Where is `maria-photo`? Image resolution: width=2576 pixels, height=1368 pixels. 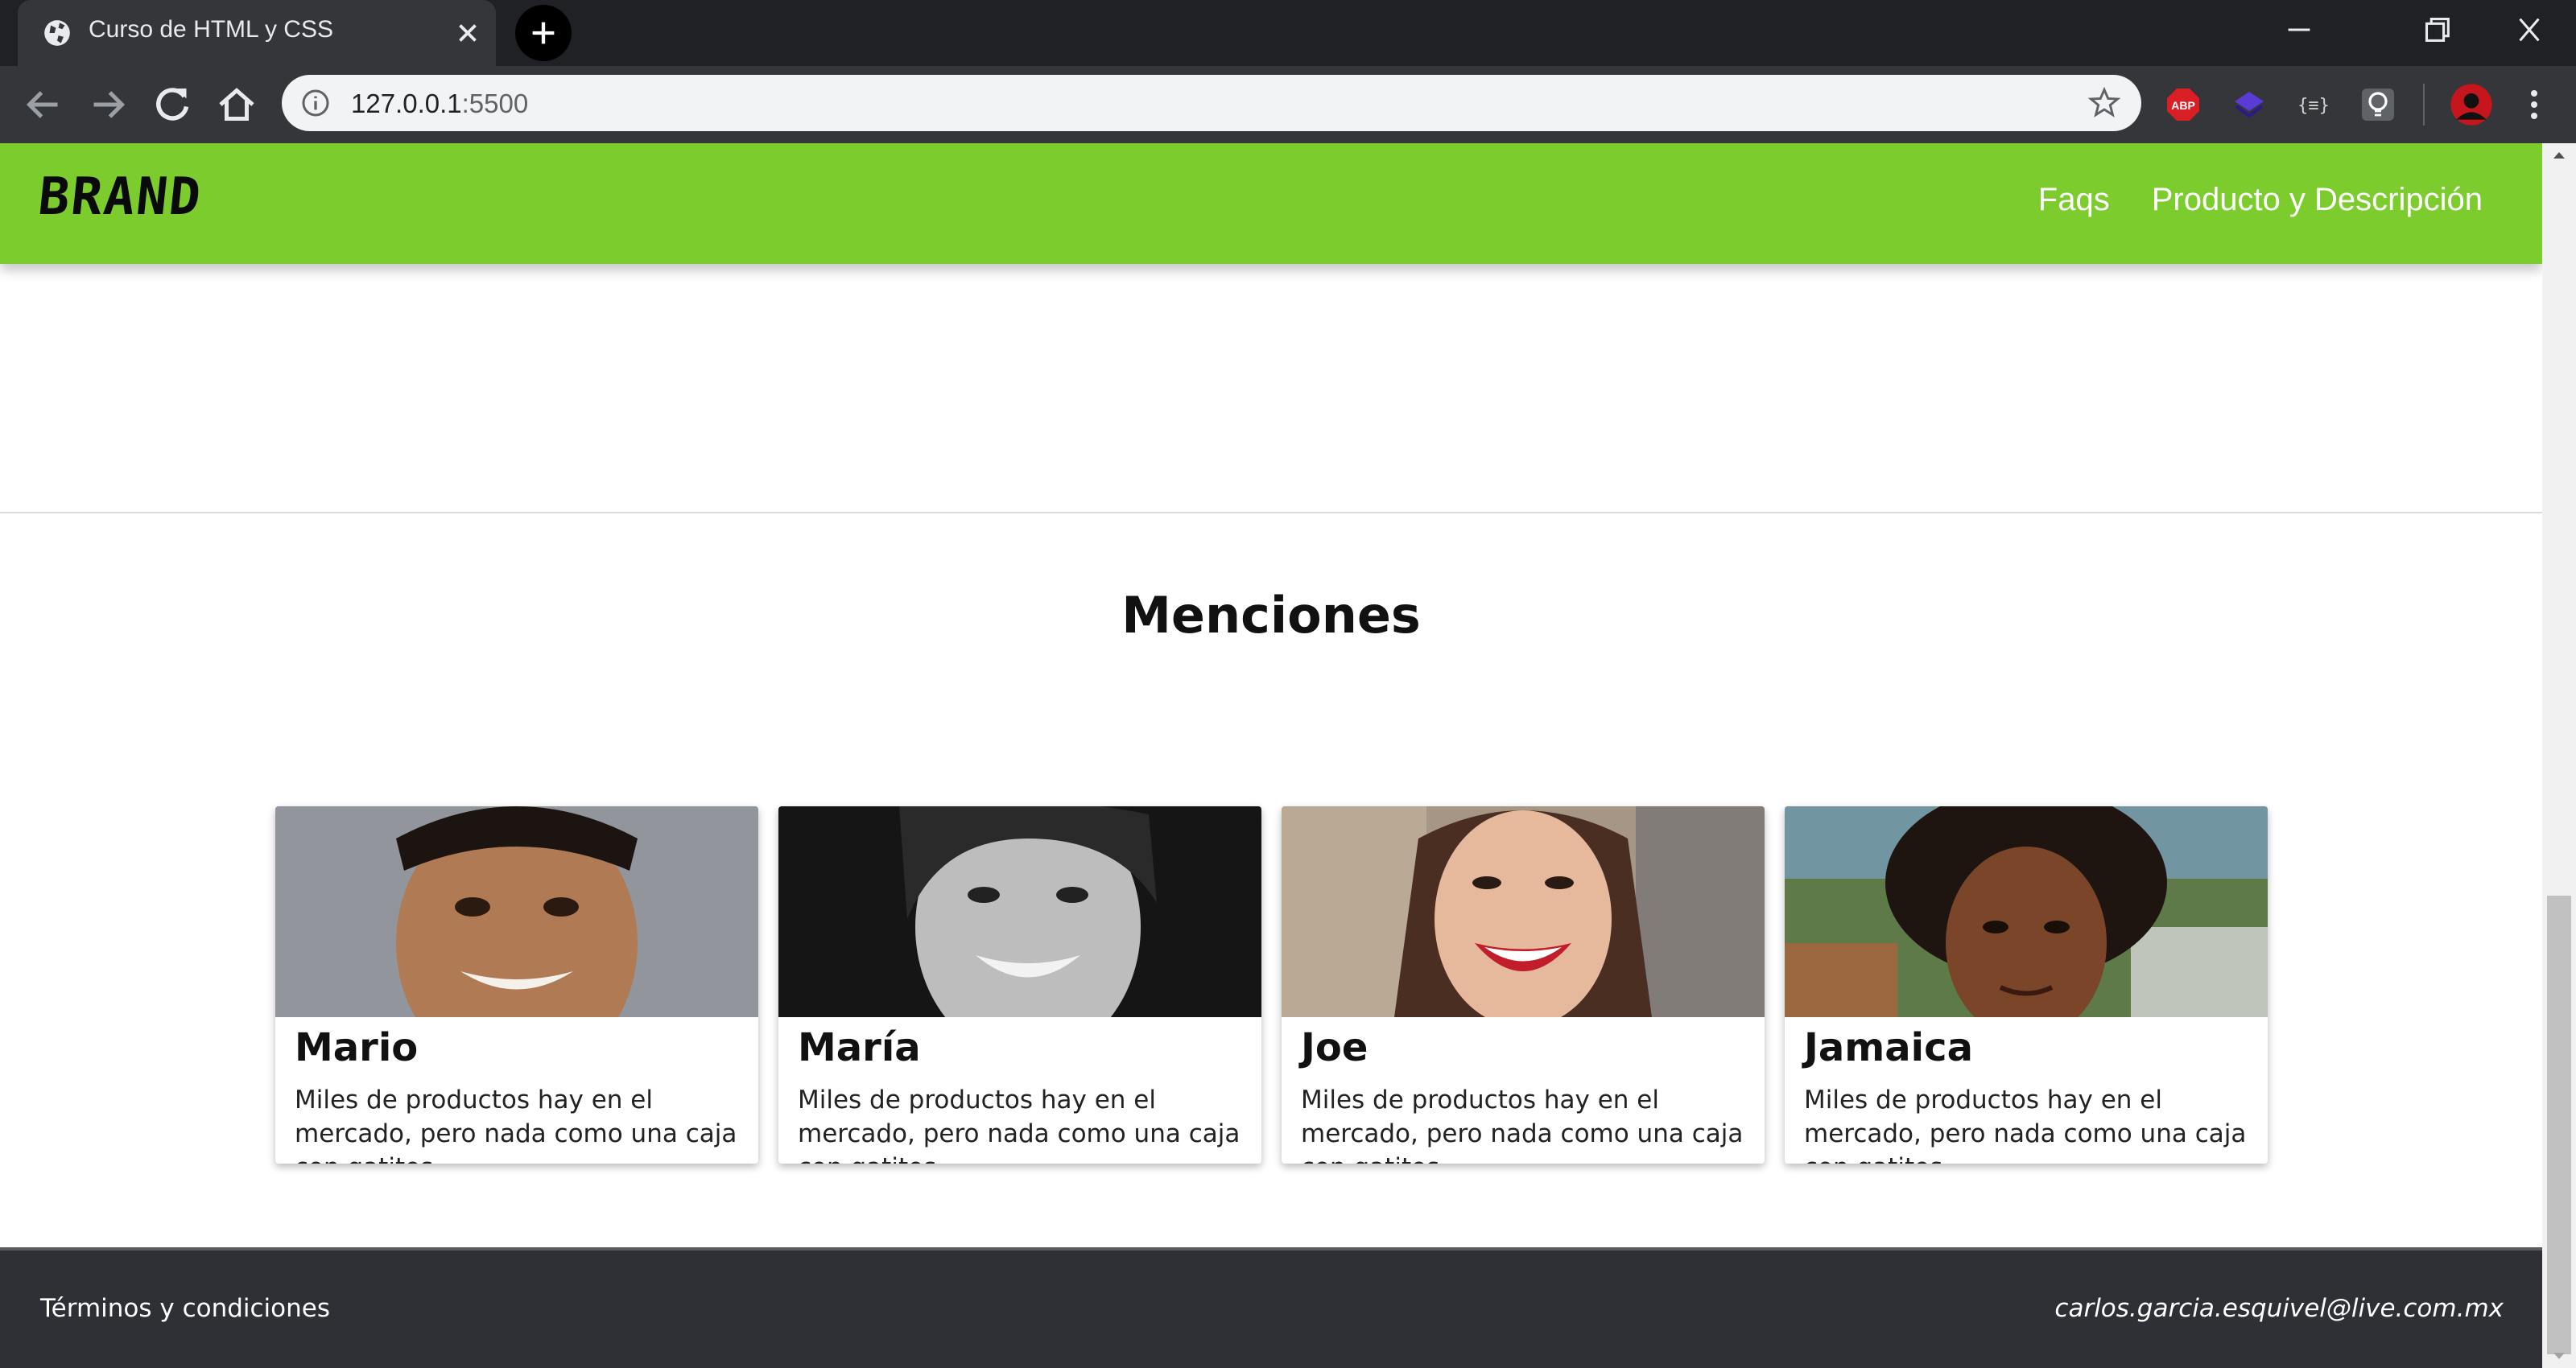
maria-photo is located at coordinates (1019, 912).